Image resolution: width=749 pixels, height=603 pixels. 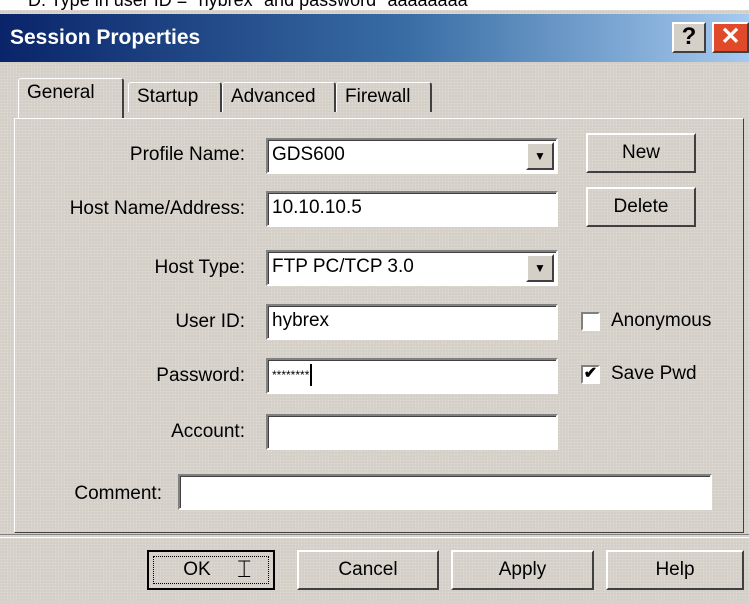 What do you see at coordinates (641, 153) in the screenshot?
I see `new-button: New` at bounding box center [641, 153].